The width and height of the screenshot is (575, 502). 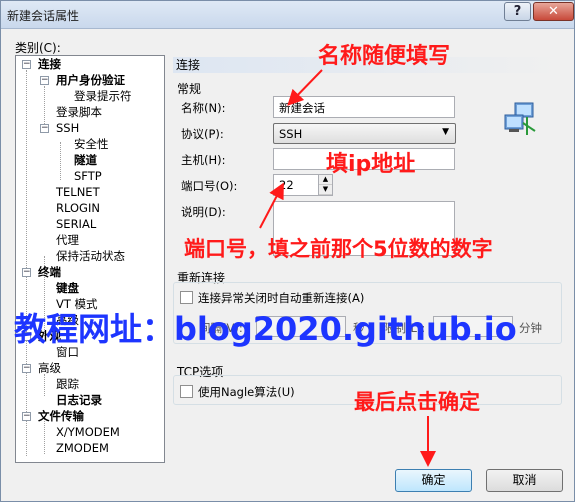 What do you see at coordinates (186, 297) in the screenshot?
I see `auto-reconnect-checkbox` at bounding box center [186, 297].